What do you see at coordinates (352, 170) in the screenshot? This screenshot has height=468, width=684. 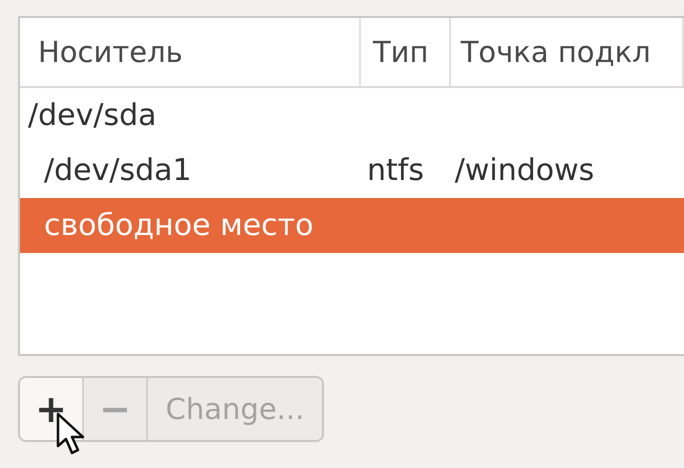 I see `table-row: /dev/sda1 ntfs /windows` at bounding box center [352, 170].